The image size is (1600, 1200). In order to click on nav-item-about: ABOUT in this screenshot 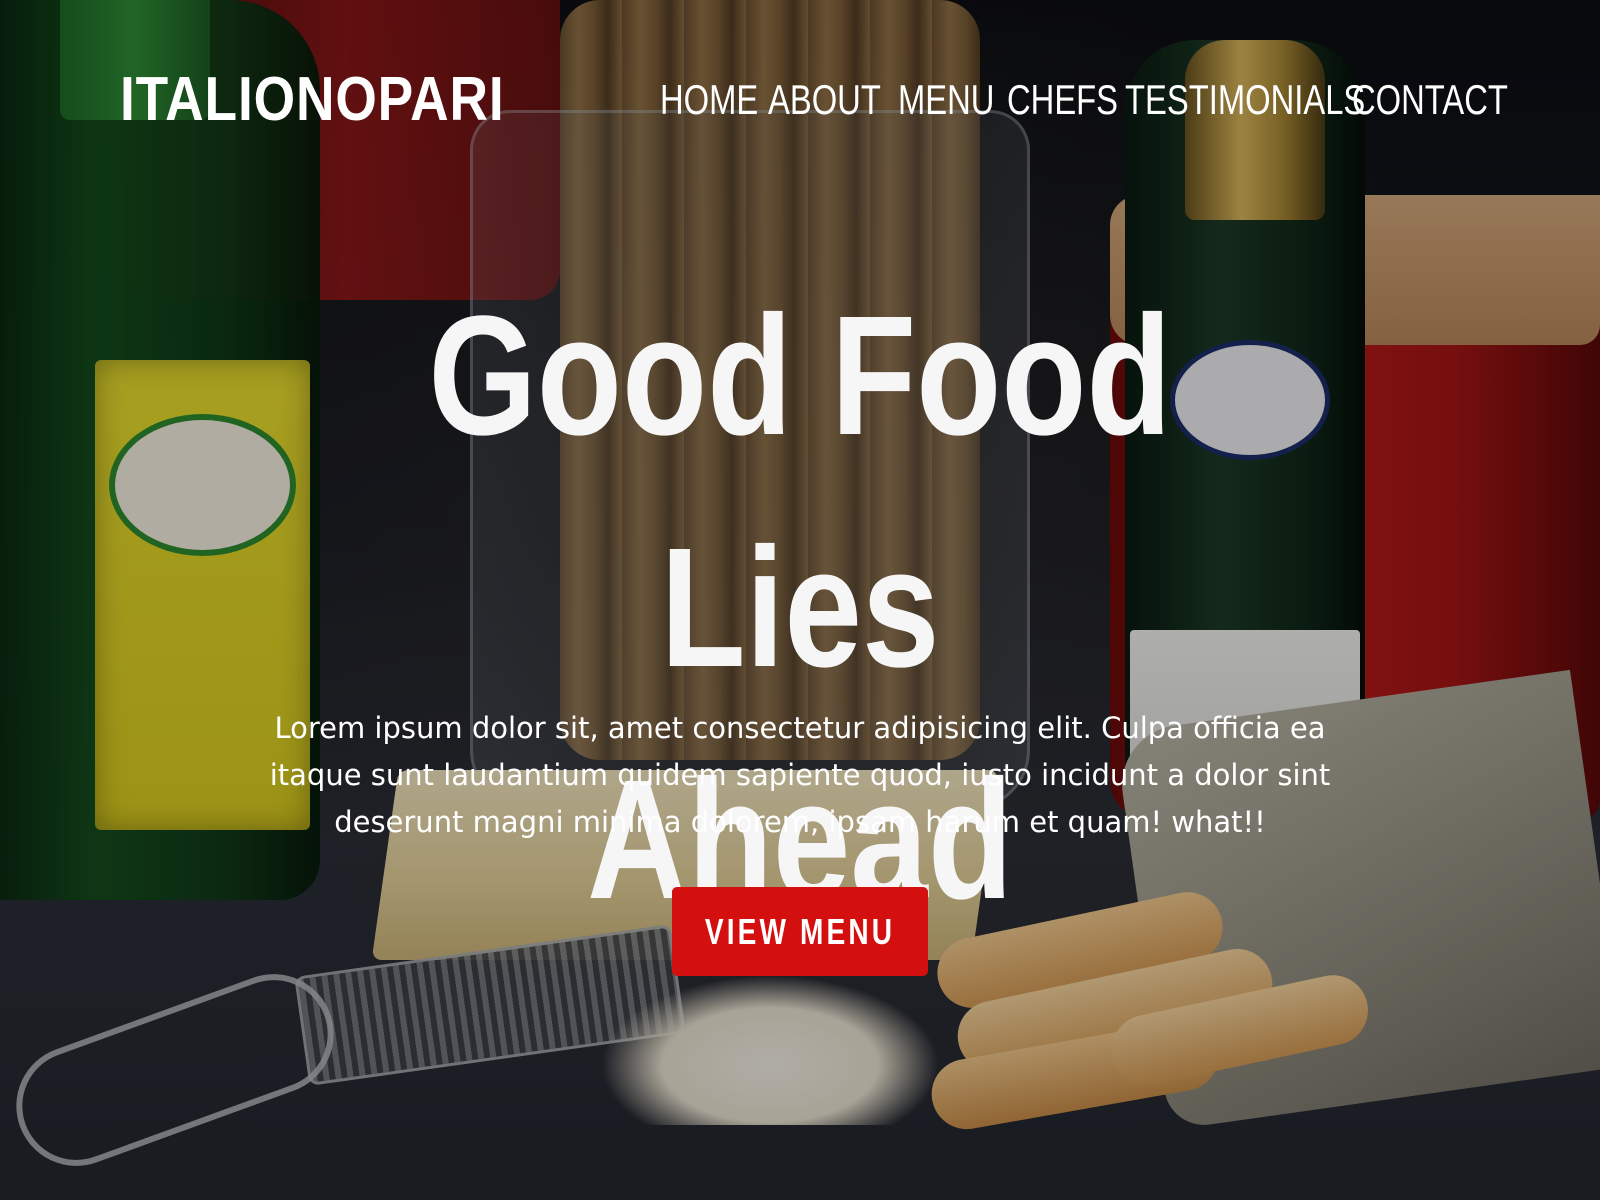, I will do `click(840, 100)`.